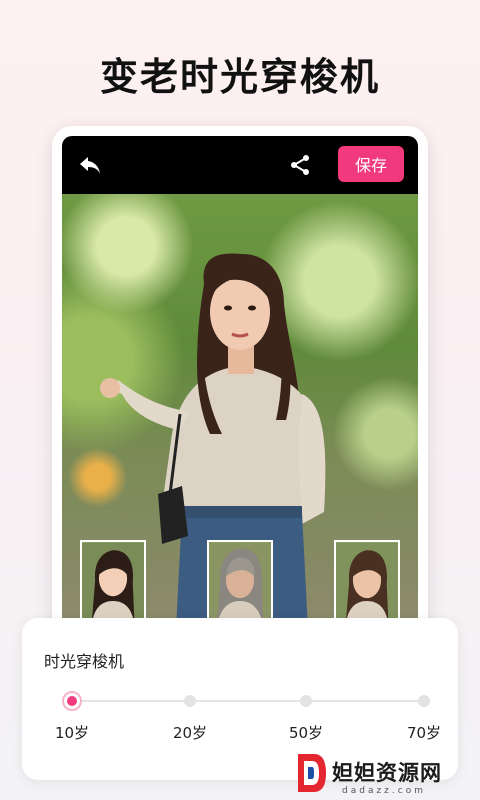 The height and width of the screenshot is (800, 480). What do you see at coordinates (113, 585) in the screenshot?
I see `young-face-thumbnail` at bounding box center [113, 585].